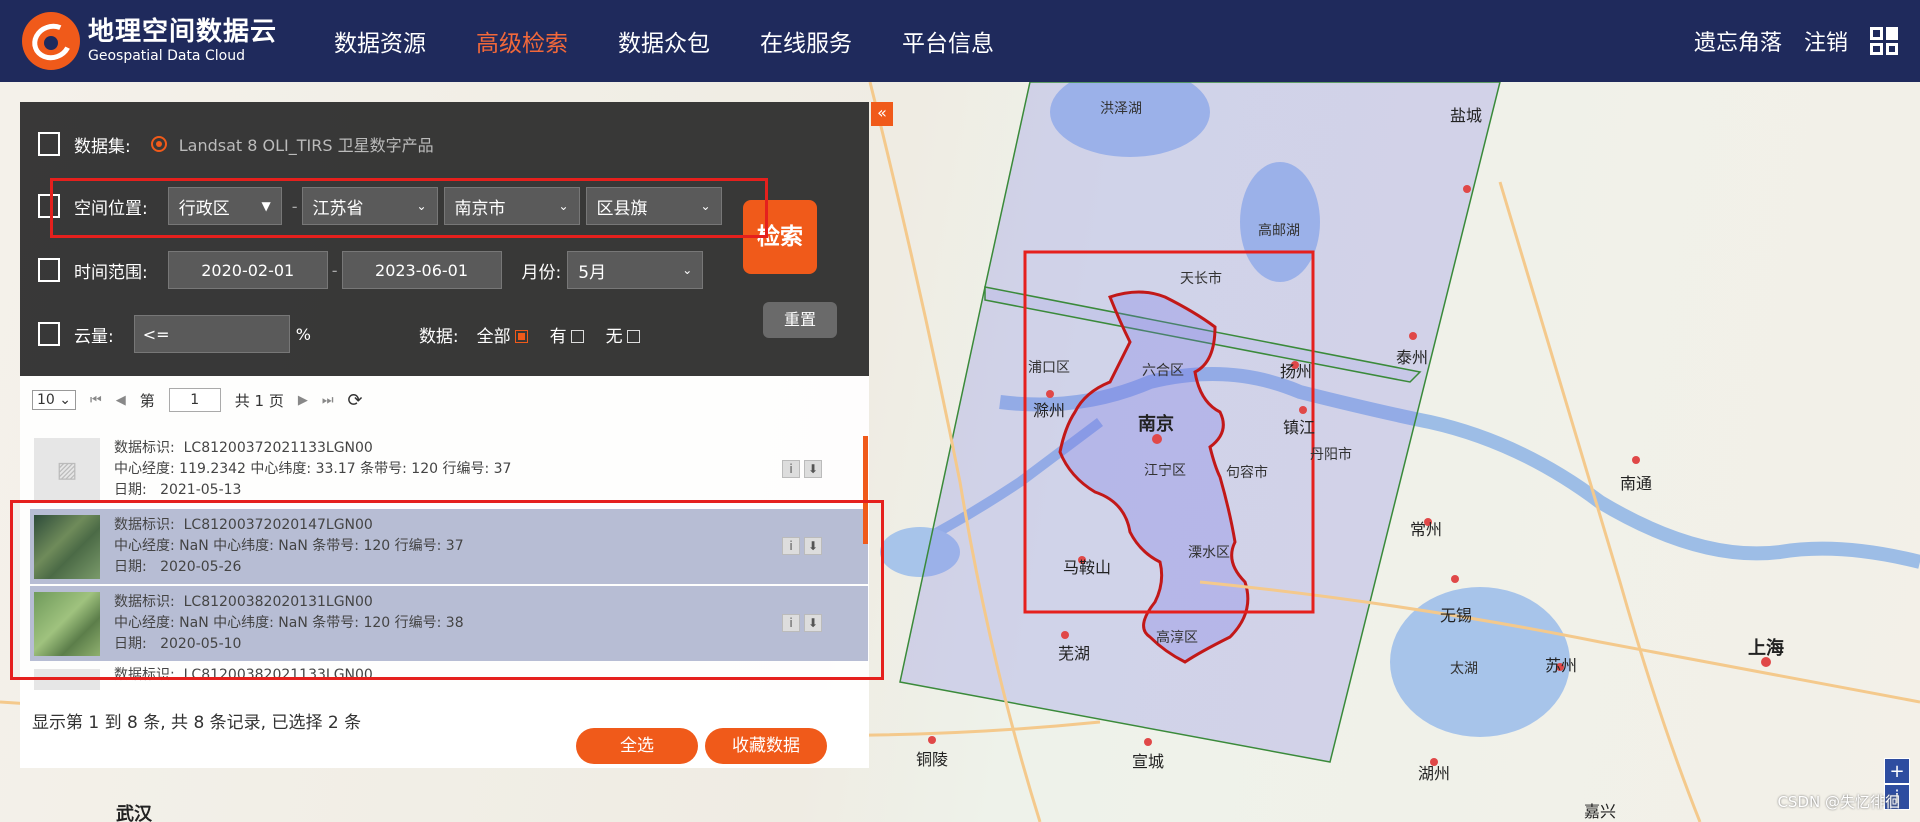 The image size is (1920, 822). Describe the element at coordinates (247, 270) in the screenshot. I see `start-date-input: 2020-02-01` at that location.